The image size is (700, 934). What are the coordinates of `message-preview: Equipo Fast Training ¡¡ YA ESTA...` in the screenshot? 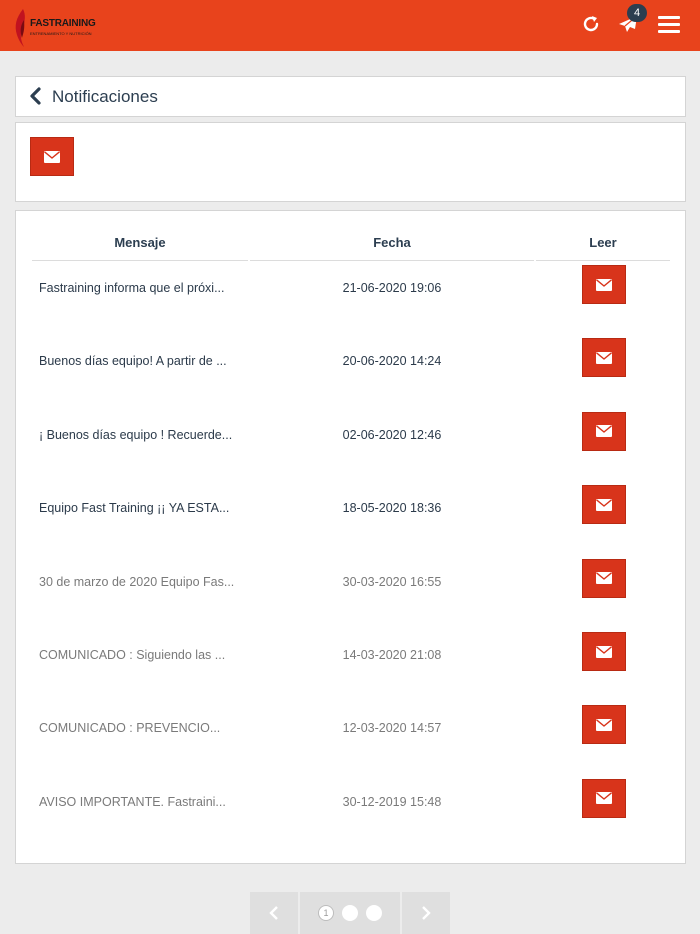 It's located at (134, 508).